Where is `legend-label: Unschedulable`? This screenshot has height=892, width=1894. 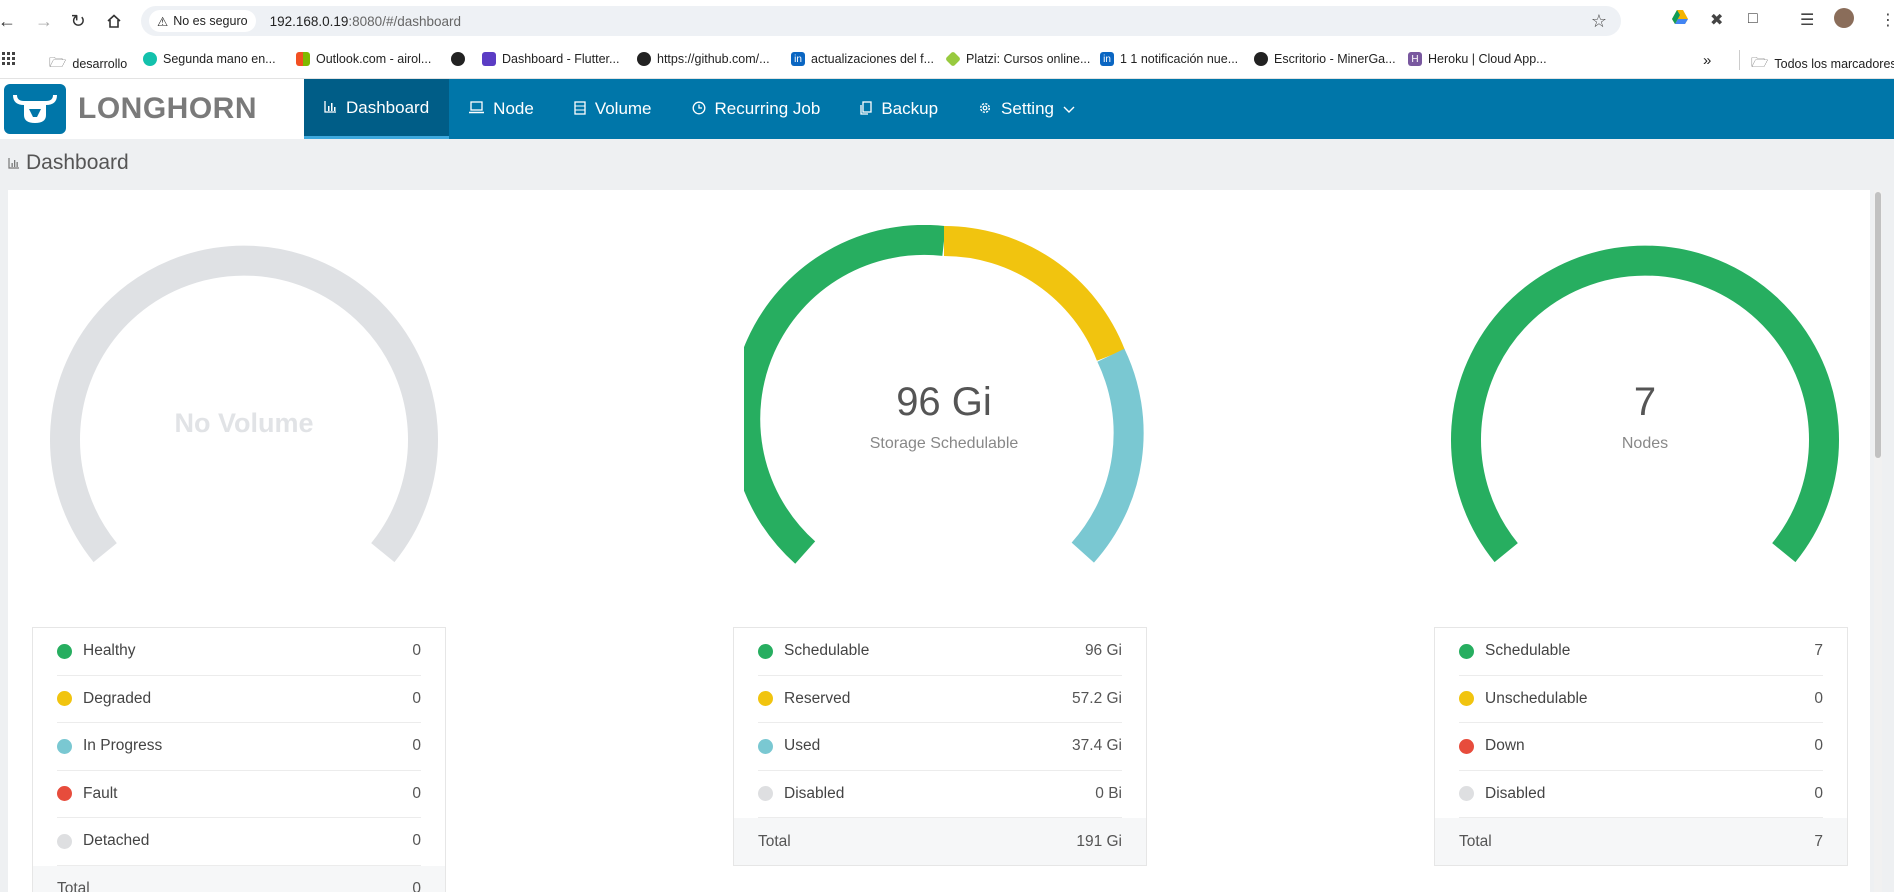 legend-label: Unschedulable is located at coordinates (1536, 698).